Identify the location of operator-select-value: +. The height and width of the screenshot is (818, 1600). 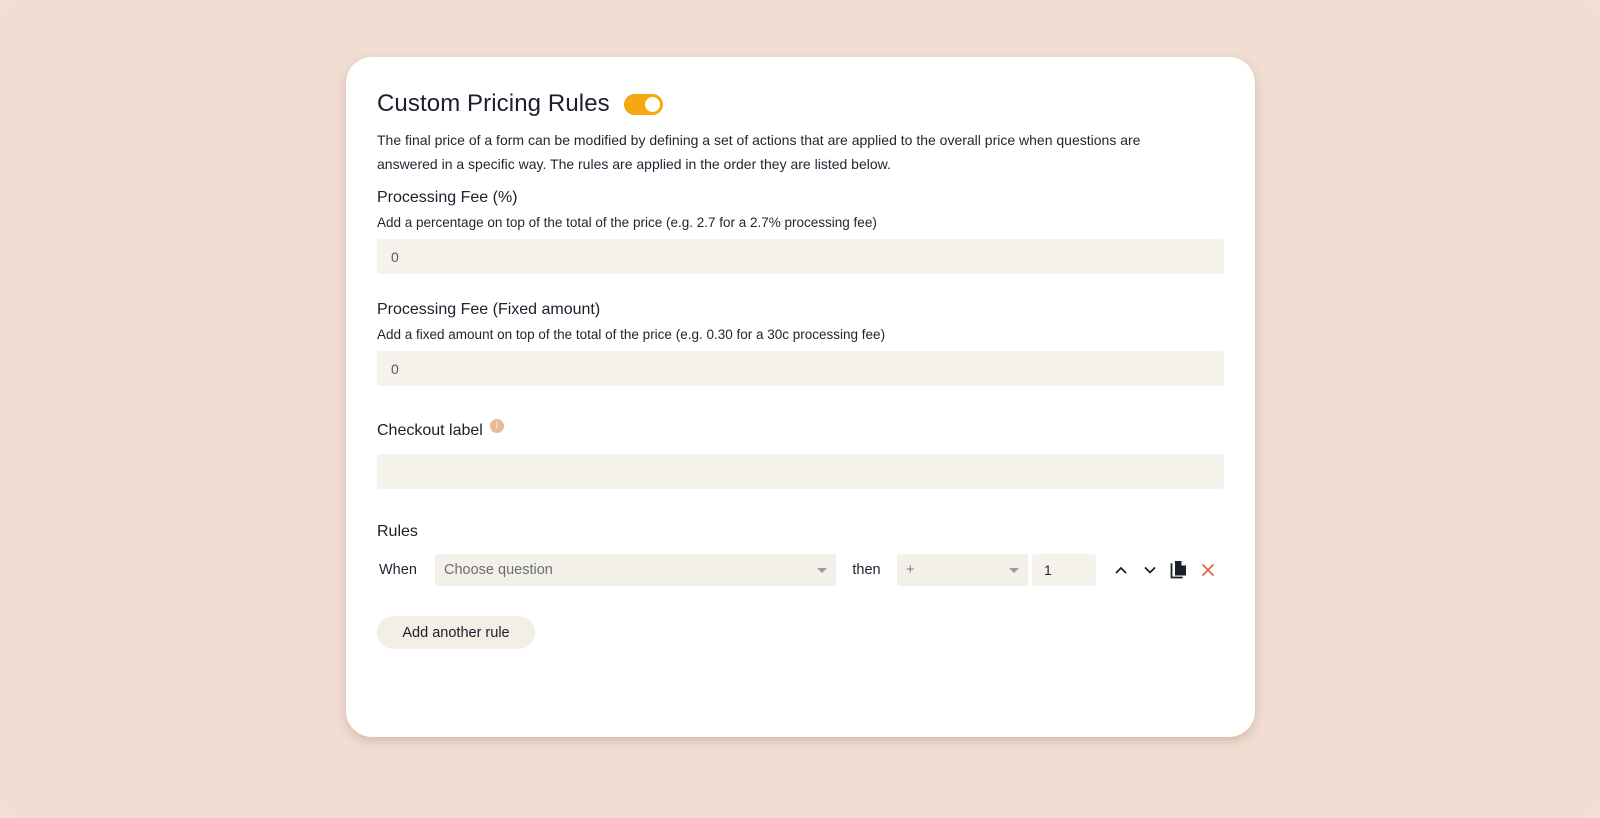
(910, 570).